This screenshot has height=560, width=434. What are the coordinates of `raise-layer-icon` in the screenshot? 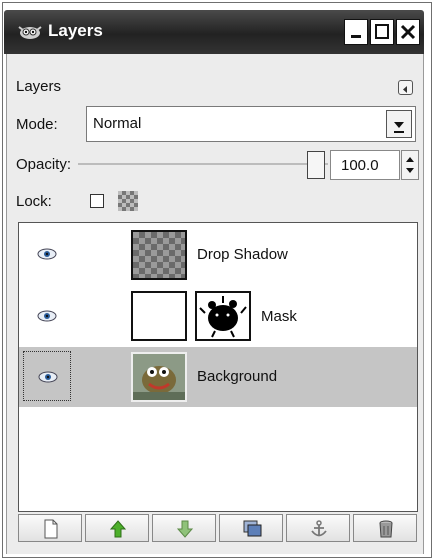 It's located at (118, 529).